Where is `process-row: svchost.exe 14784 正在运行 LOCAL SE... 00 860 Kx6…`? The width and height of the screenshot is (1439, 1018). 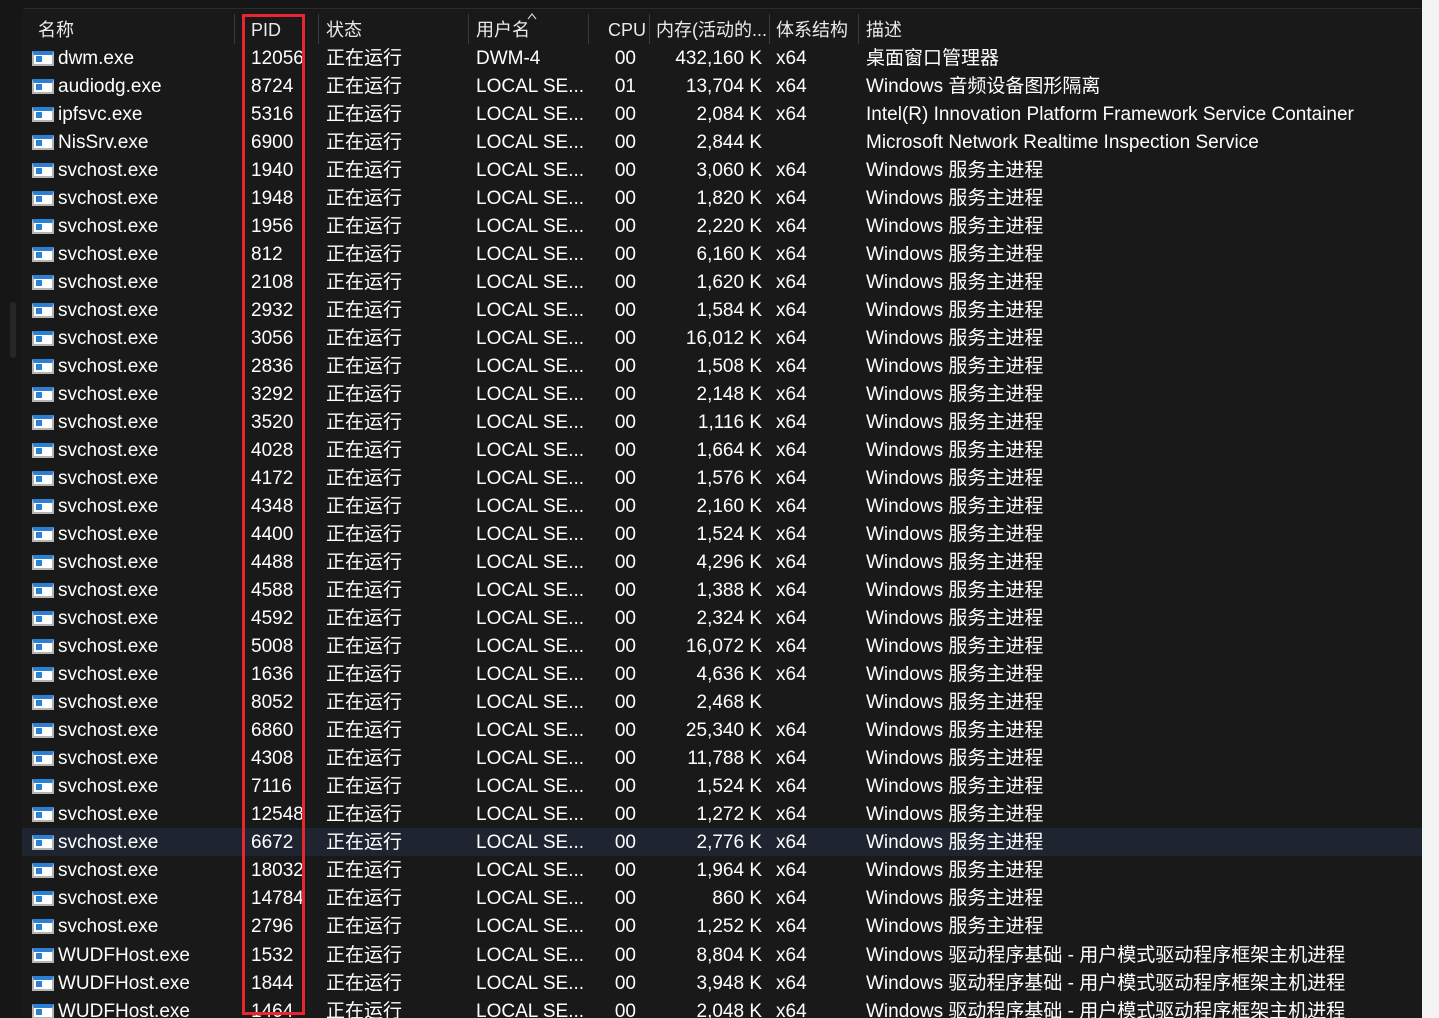
process-row: svchost.exe 14784 正在运行 LOCAL SE... 00 860 Kx6… is located at coordinates (722, 898).